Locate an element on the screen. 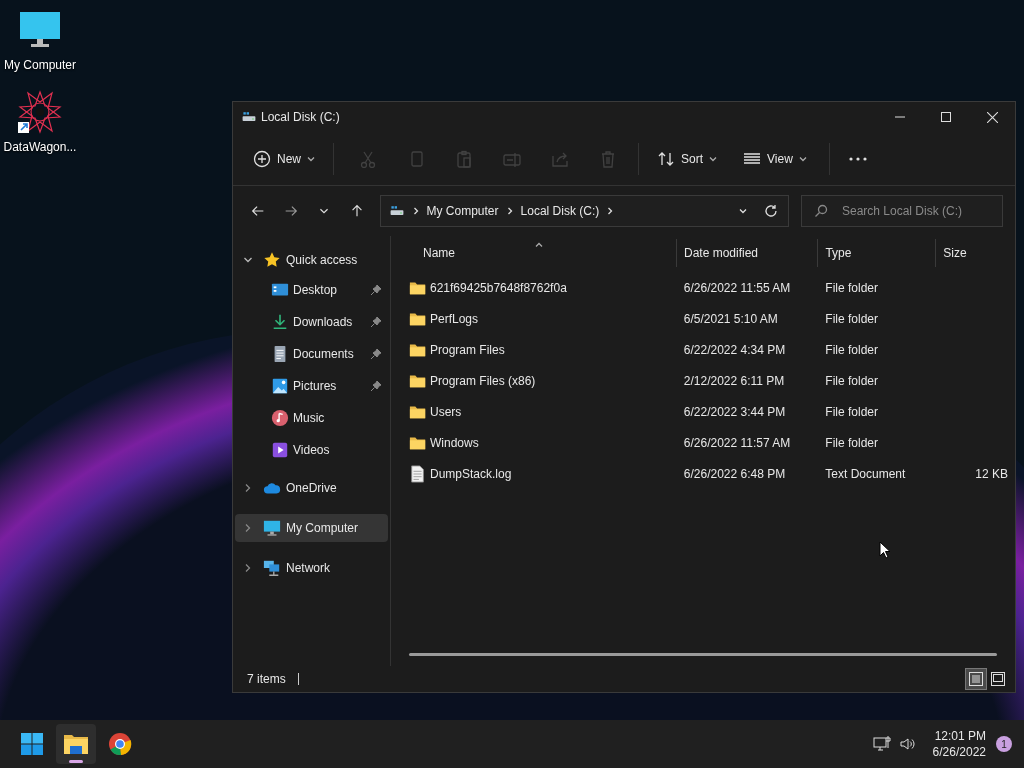 The height and width of the screenshot is (768, 1024). file-row: PerfLogs 6/5/2021 5:10 AM File folder is located at coordinates (712, 318).